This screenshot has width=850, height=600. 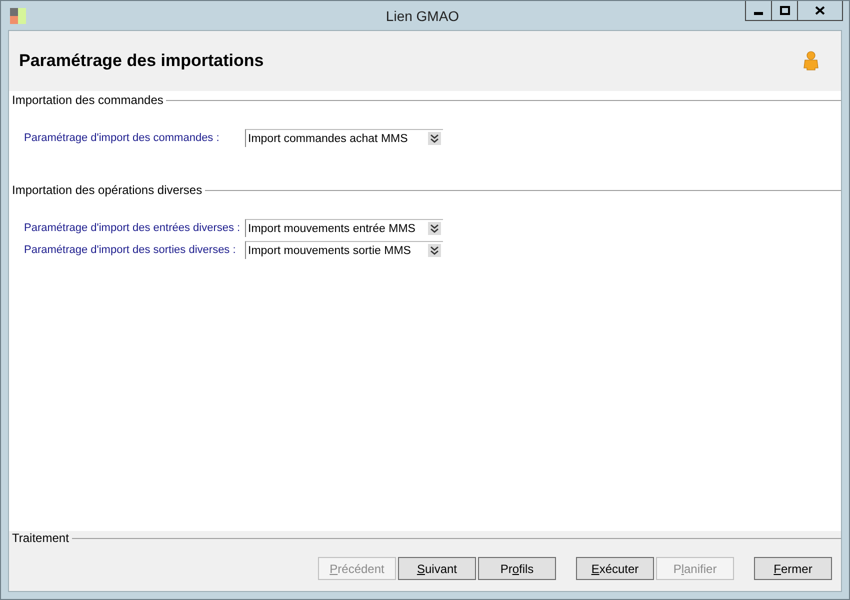 What do you see at coordinates (811, 61) in the screenshot?
I see `user-icon` at bounding box center [811, 61].